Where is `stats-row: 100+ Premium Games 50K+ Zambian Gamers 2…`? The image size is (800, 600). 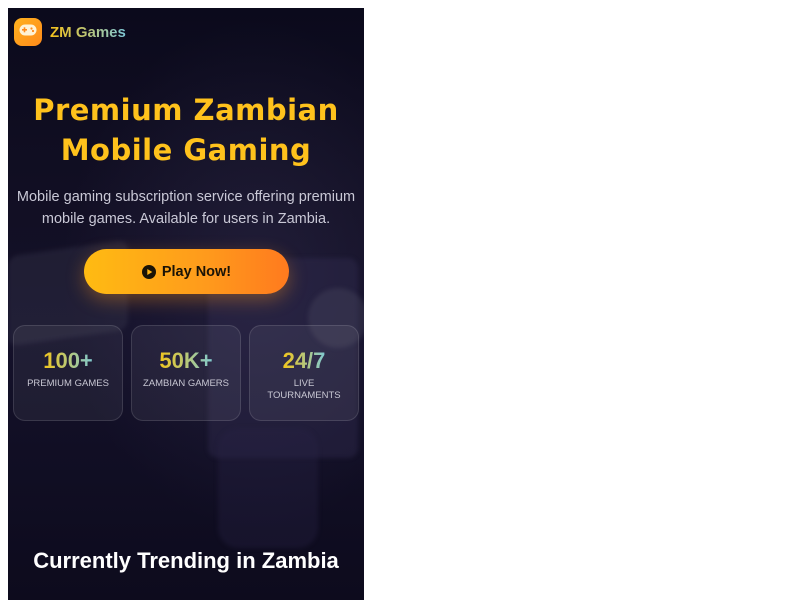
stats-row: 100+ Premium Games 50K+ Zambian Gamers 2… is located at coordinates (187, 373).